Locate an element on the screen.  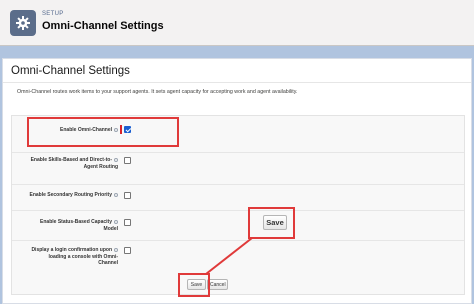
callout-line is located at coordinates (229, 256).